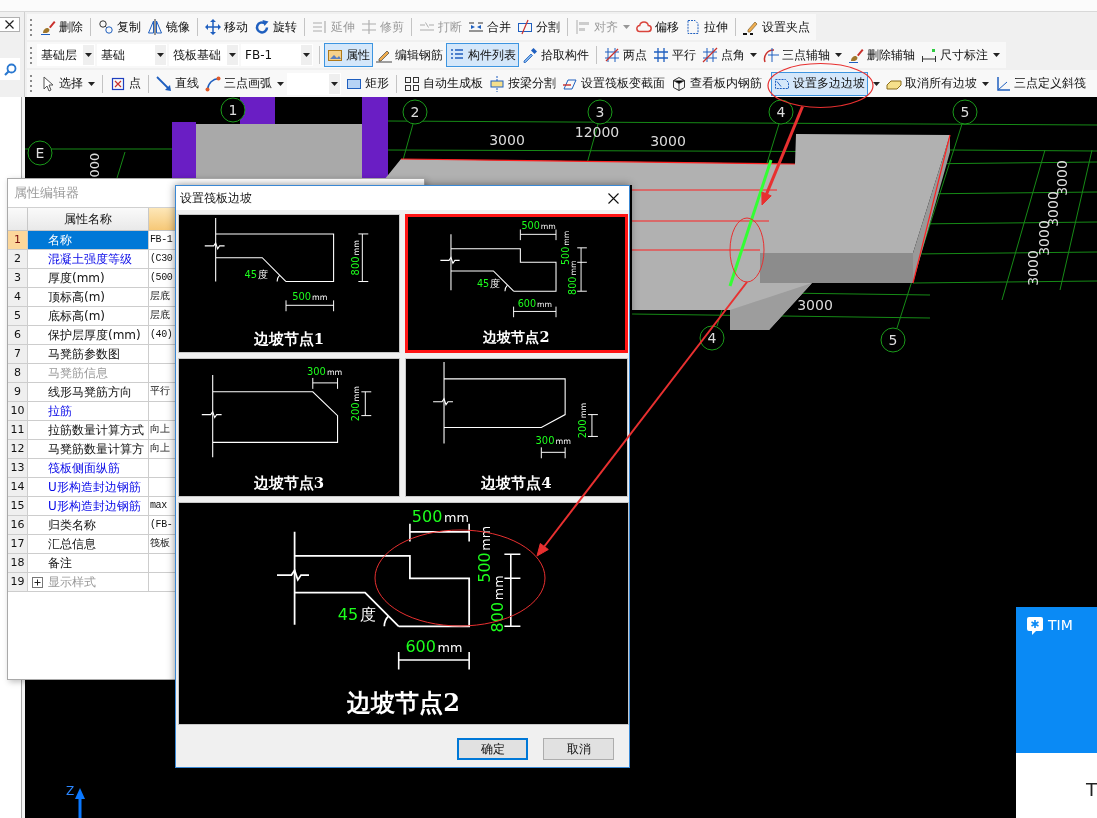 This screenshot has height=818, width=1097. Describe the element at coordinates (706, 27) in the screenshot. I see `toolbar-button: 拉伸` at that location.